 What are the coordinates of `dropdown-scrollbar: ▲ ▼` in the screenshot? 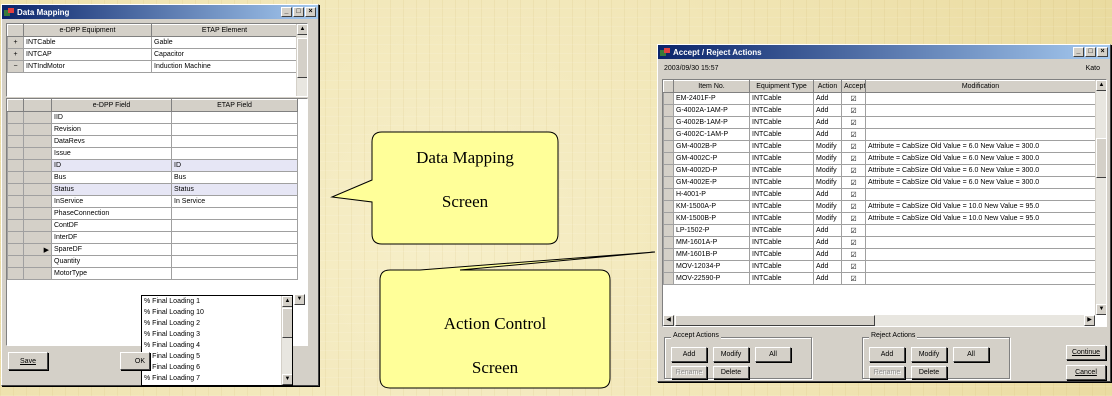 It's located at (286, 340).